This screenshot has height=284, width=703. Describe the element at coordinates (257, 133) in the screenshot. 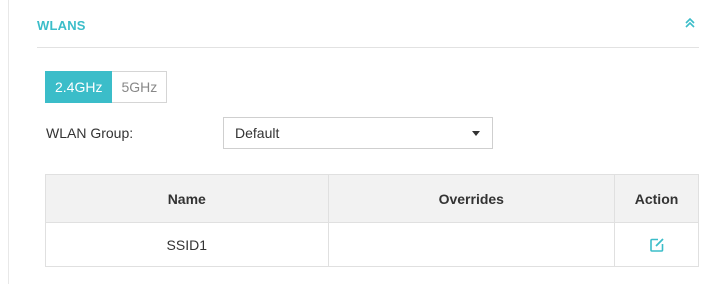

I see `wlan-group-selected-value: Default` at that location.